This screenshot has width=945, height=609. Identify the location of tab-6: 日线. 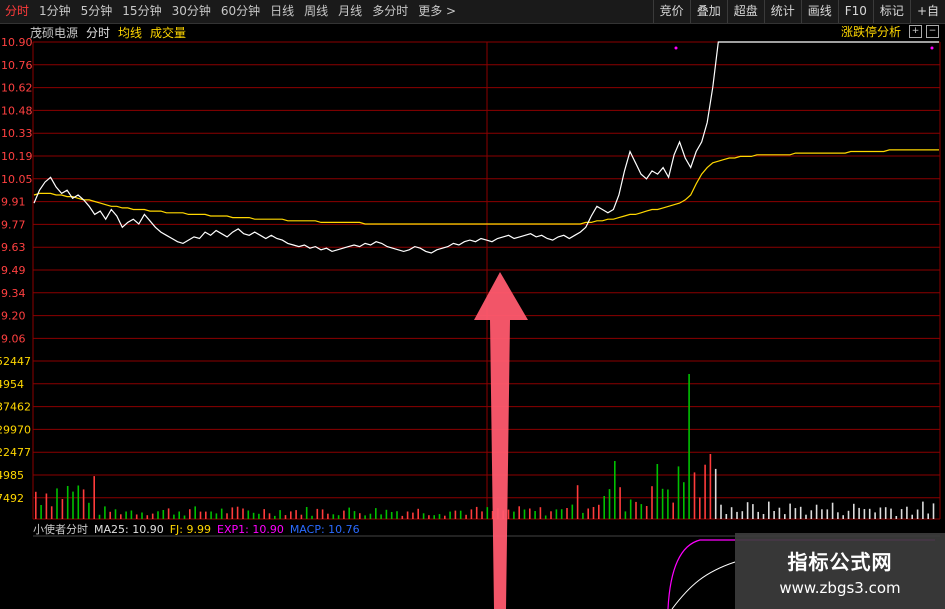
(282, 11).